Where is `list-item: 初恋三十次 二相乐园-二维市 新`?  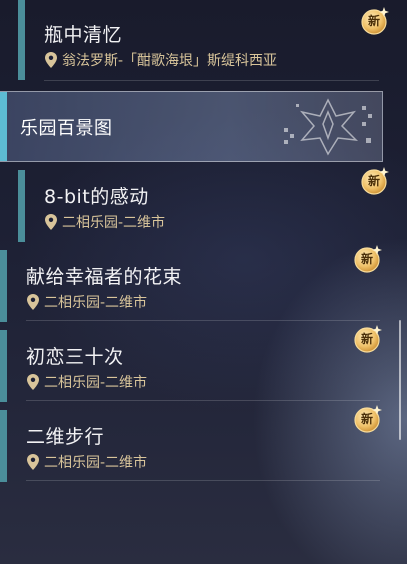
list-item: 初恋三十次 二相乐园-二维市 新 is located at coordinates (203, 365).